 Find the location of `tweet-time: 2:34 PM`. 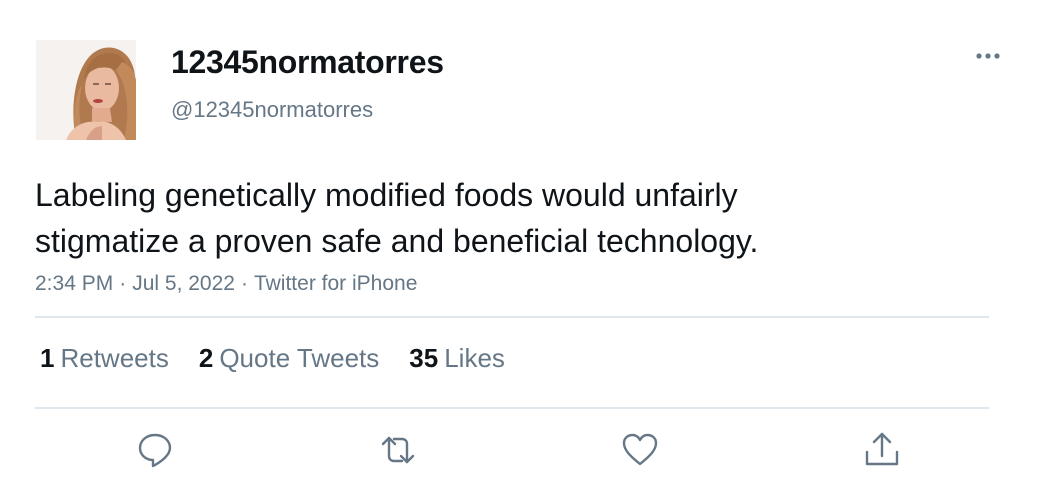

tweet-time: 2:34 PM is located at coordinates (74, 283).